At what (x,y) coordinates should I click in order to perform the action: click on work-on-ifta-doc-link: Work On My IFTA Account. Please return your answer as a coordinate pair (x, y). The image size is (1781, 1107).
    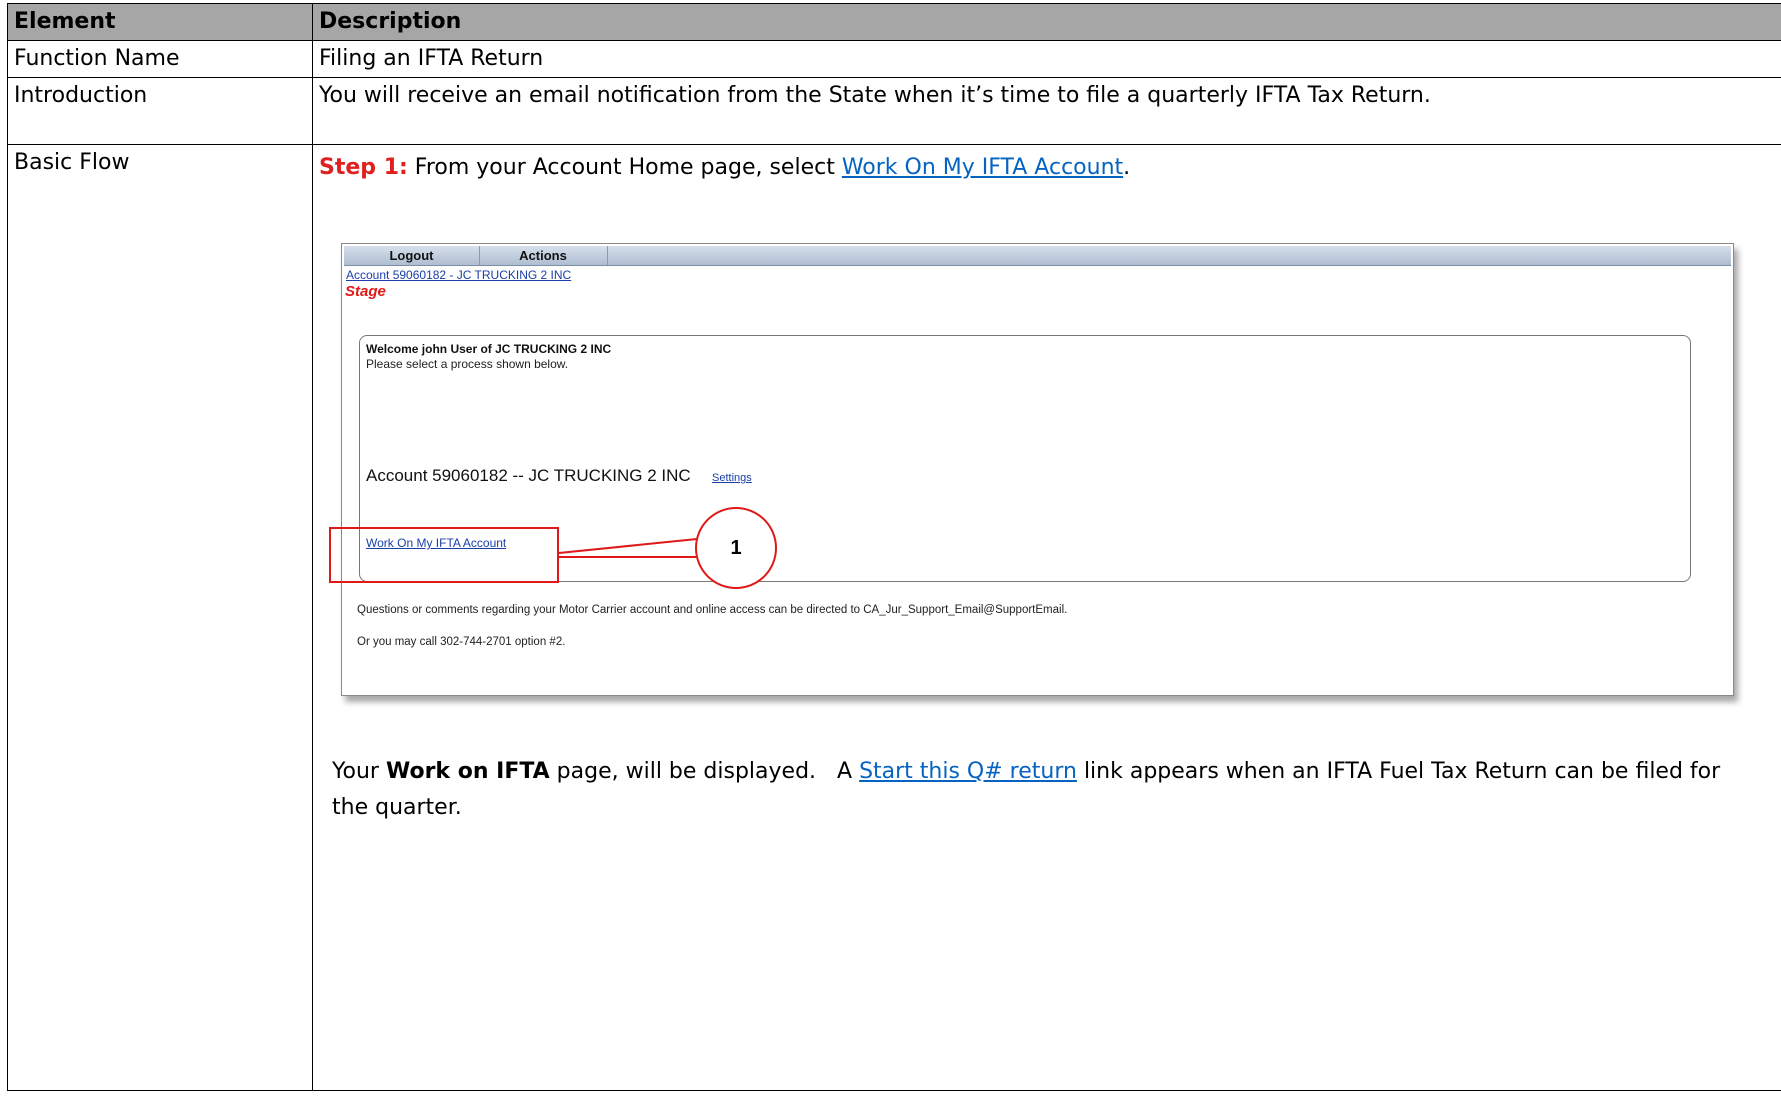
    Looking at the image, I should click on (982, 167).